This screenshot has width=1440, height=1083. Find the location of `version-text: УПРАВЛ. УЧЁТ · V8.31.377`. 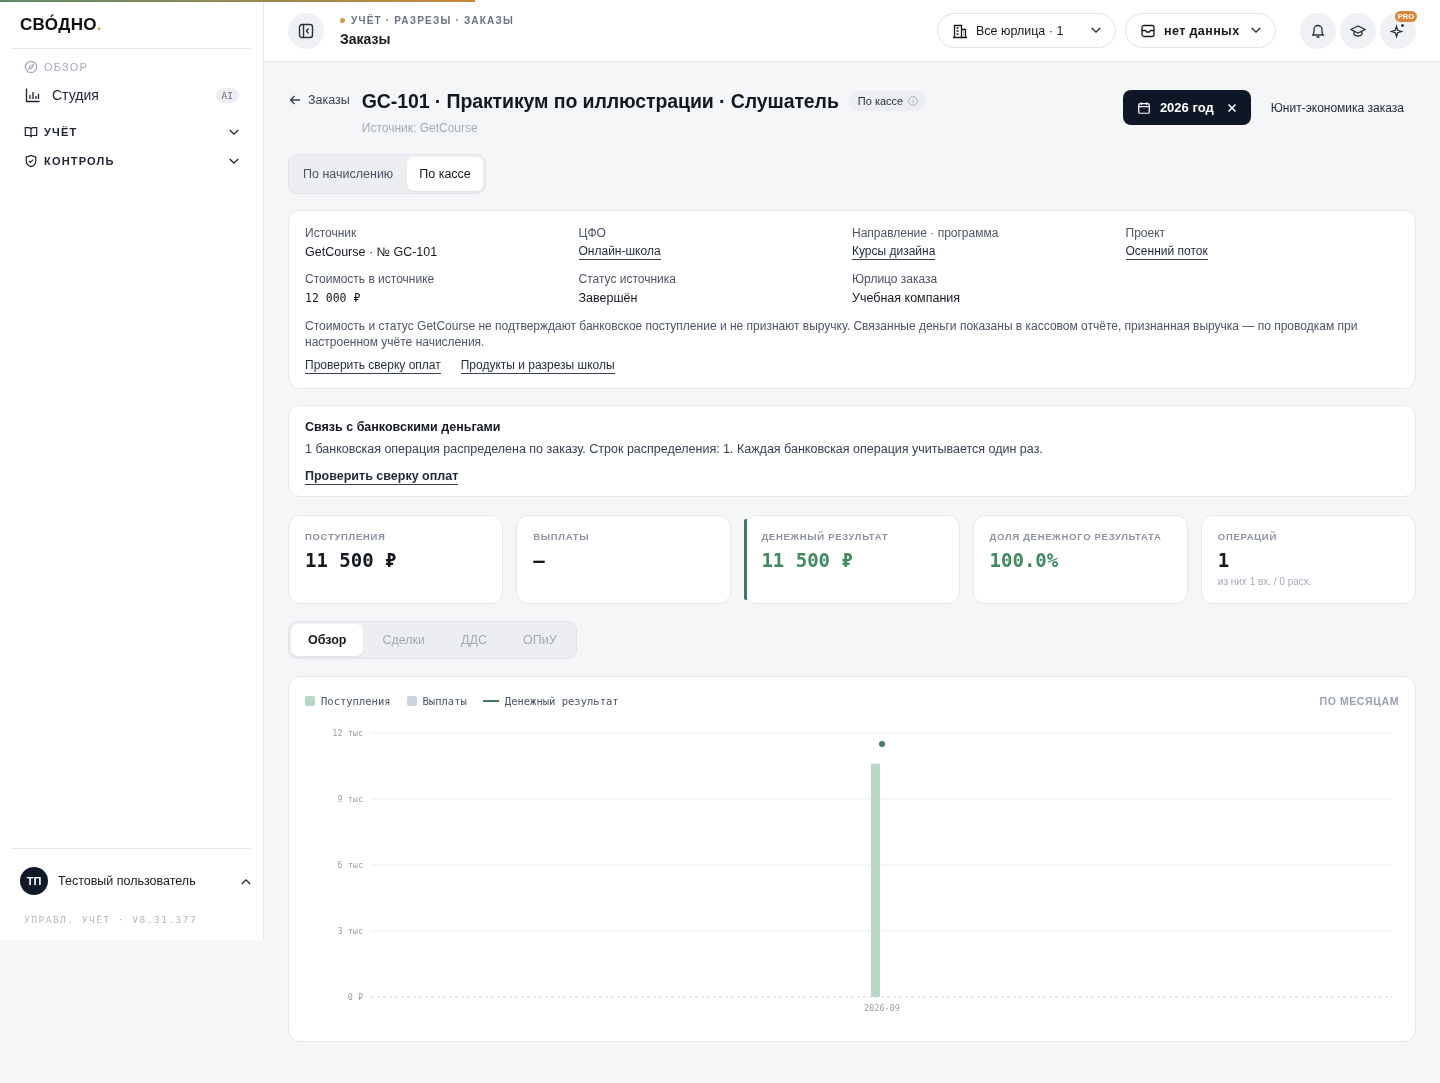

version-text: УПРАВЛ. УЧЁТ · V8.31.377 is located at coordinates (111, 919).